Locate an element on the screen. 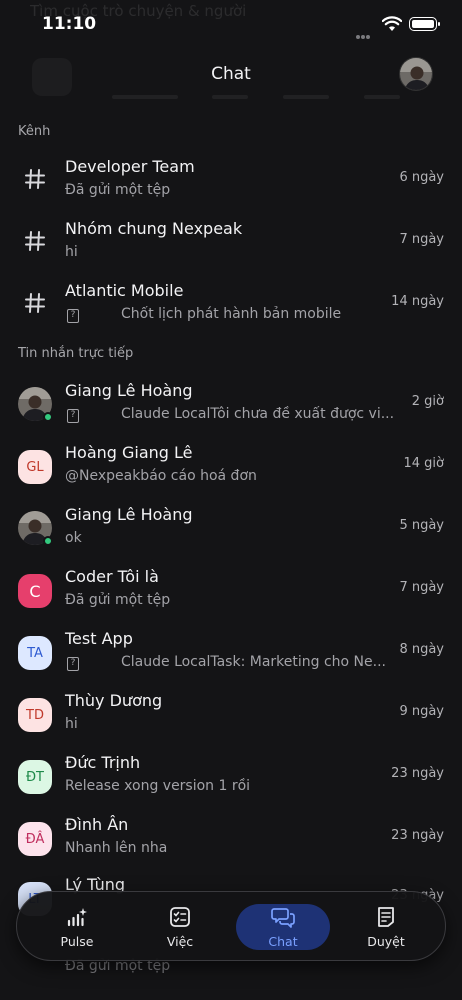 This screenshot has width=462, height=1000. tab-viec: Việc is located at coordinates (180, 927).